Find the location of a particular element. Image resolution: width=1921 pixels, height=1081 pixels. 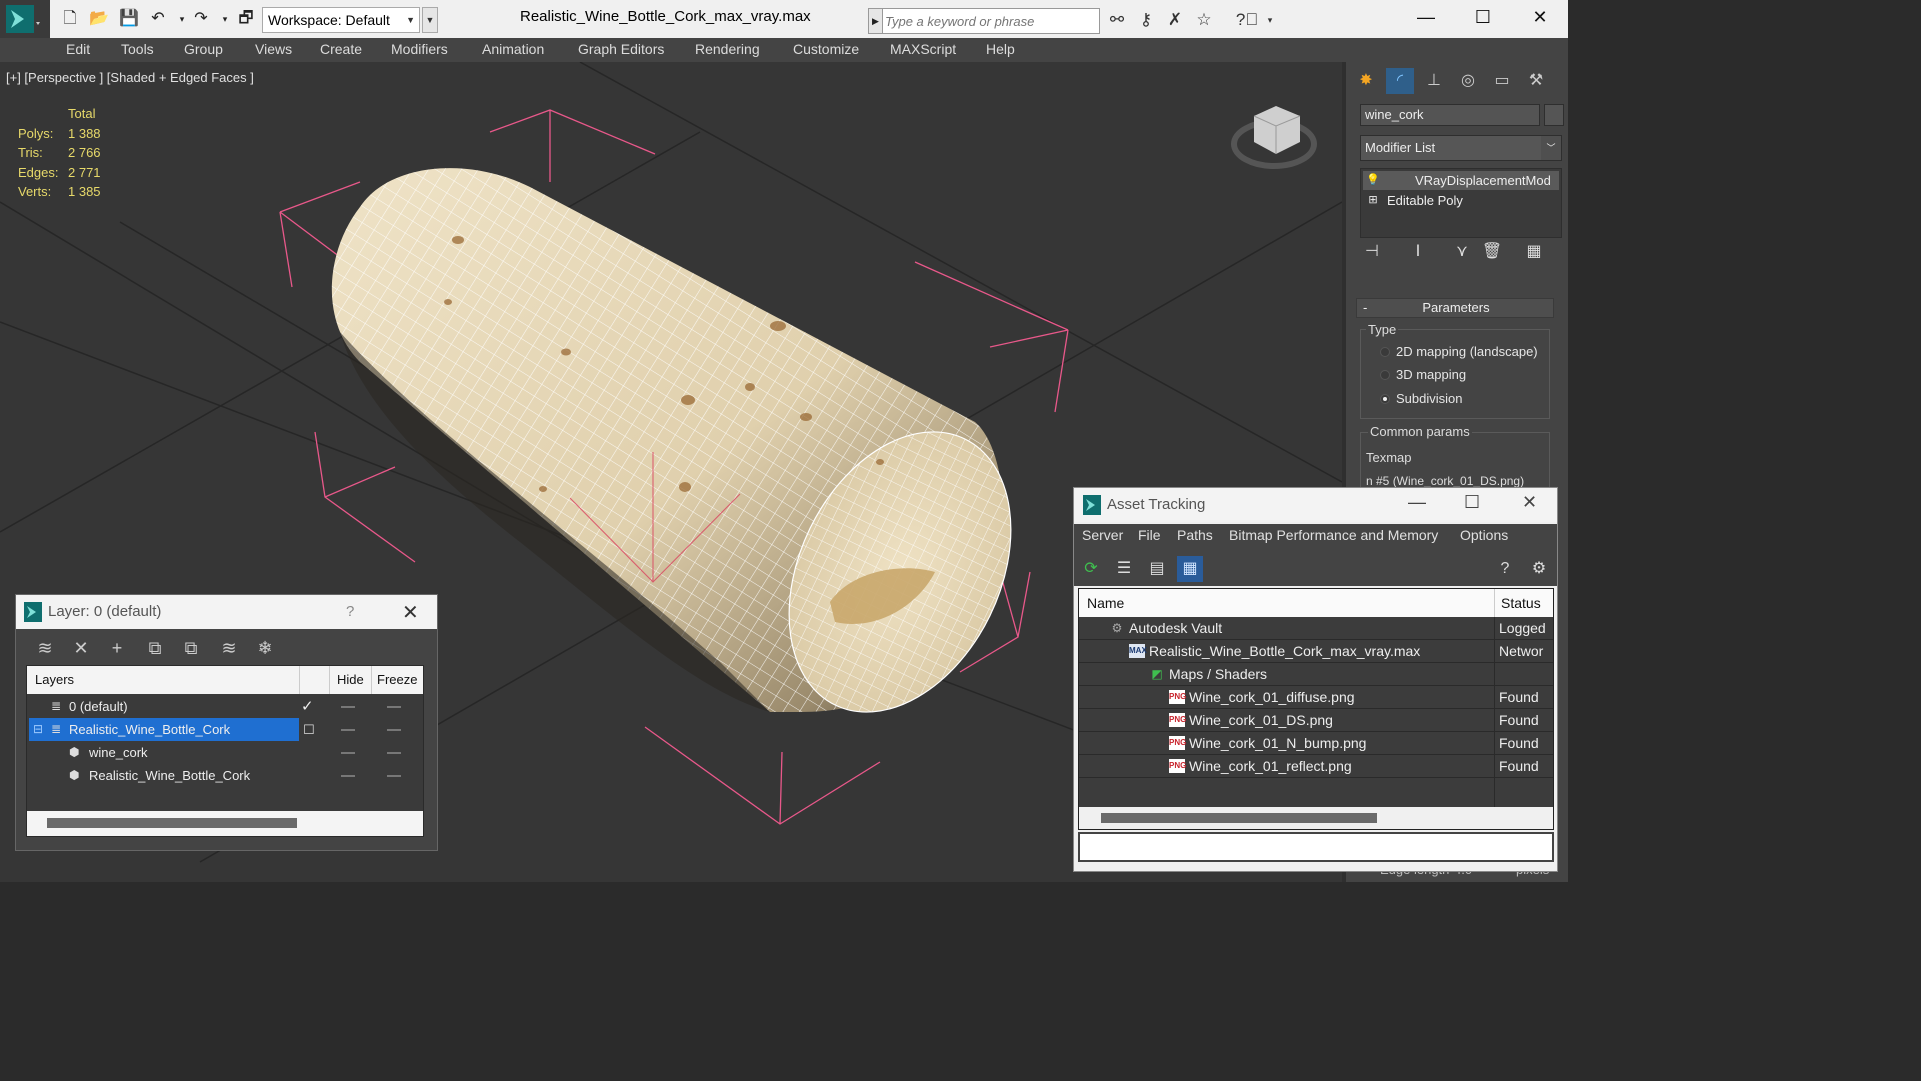

stack-item-editable-poly: ⊞ Editable Poly is located at coordinates (1461, 200).